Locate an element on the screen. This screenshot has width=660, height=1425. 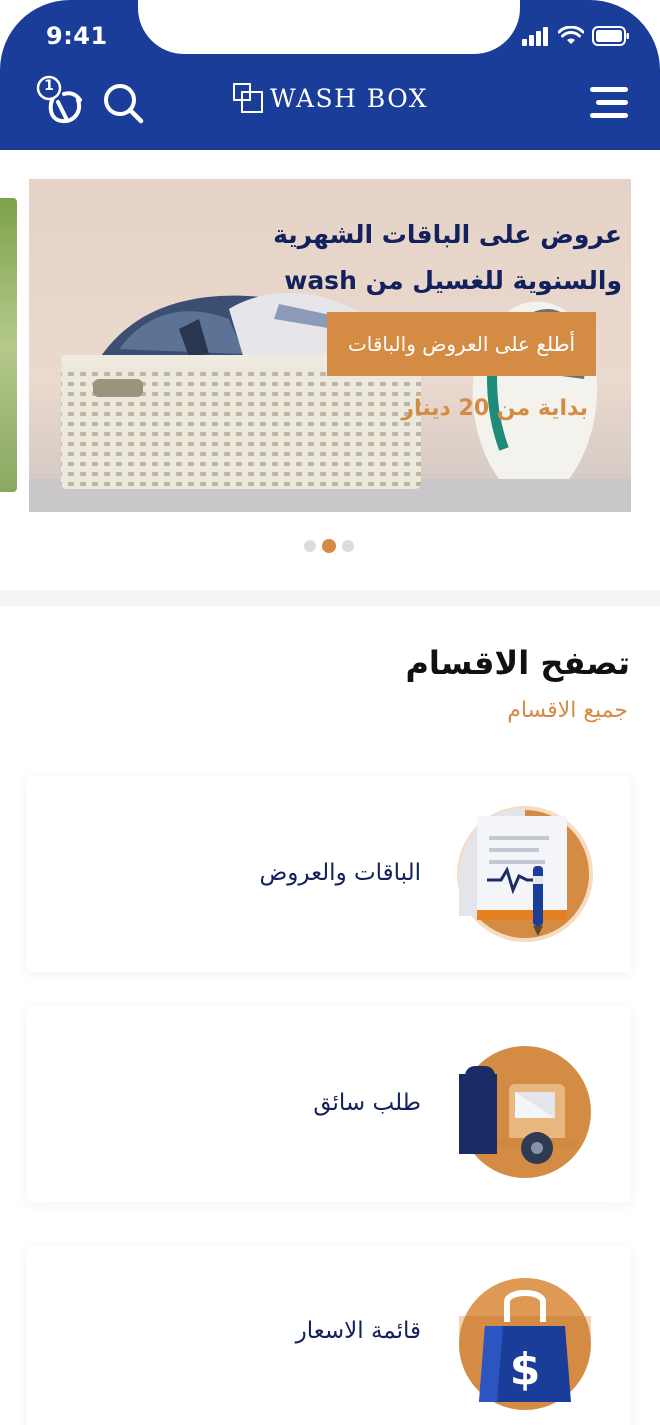
category-card-driver: طلب سائق is located at coordinates (329, 1104).